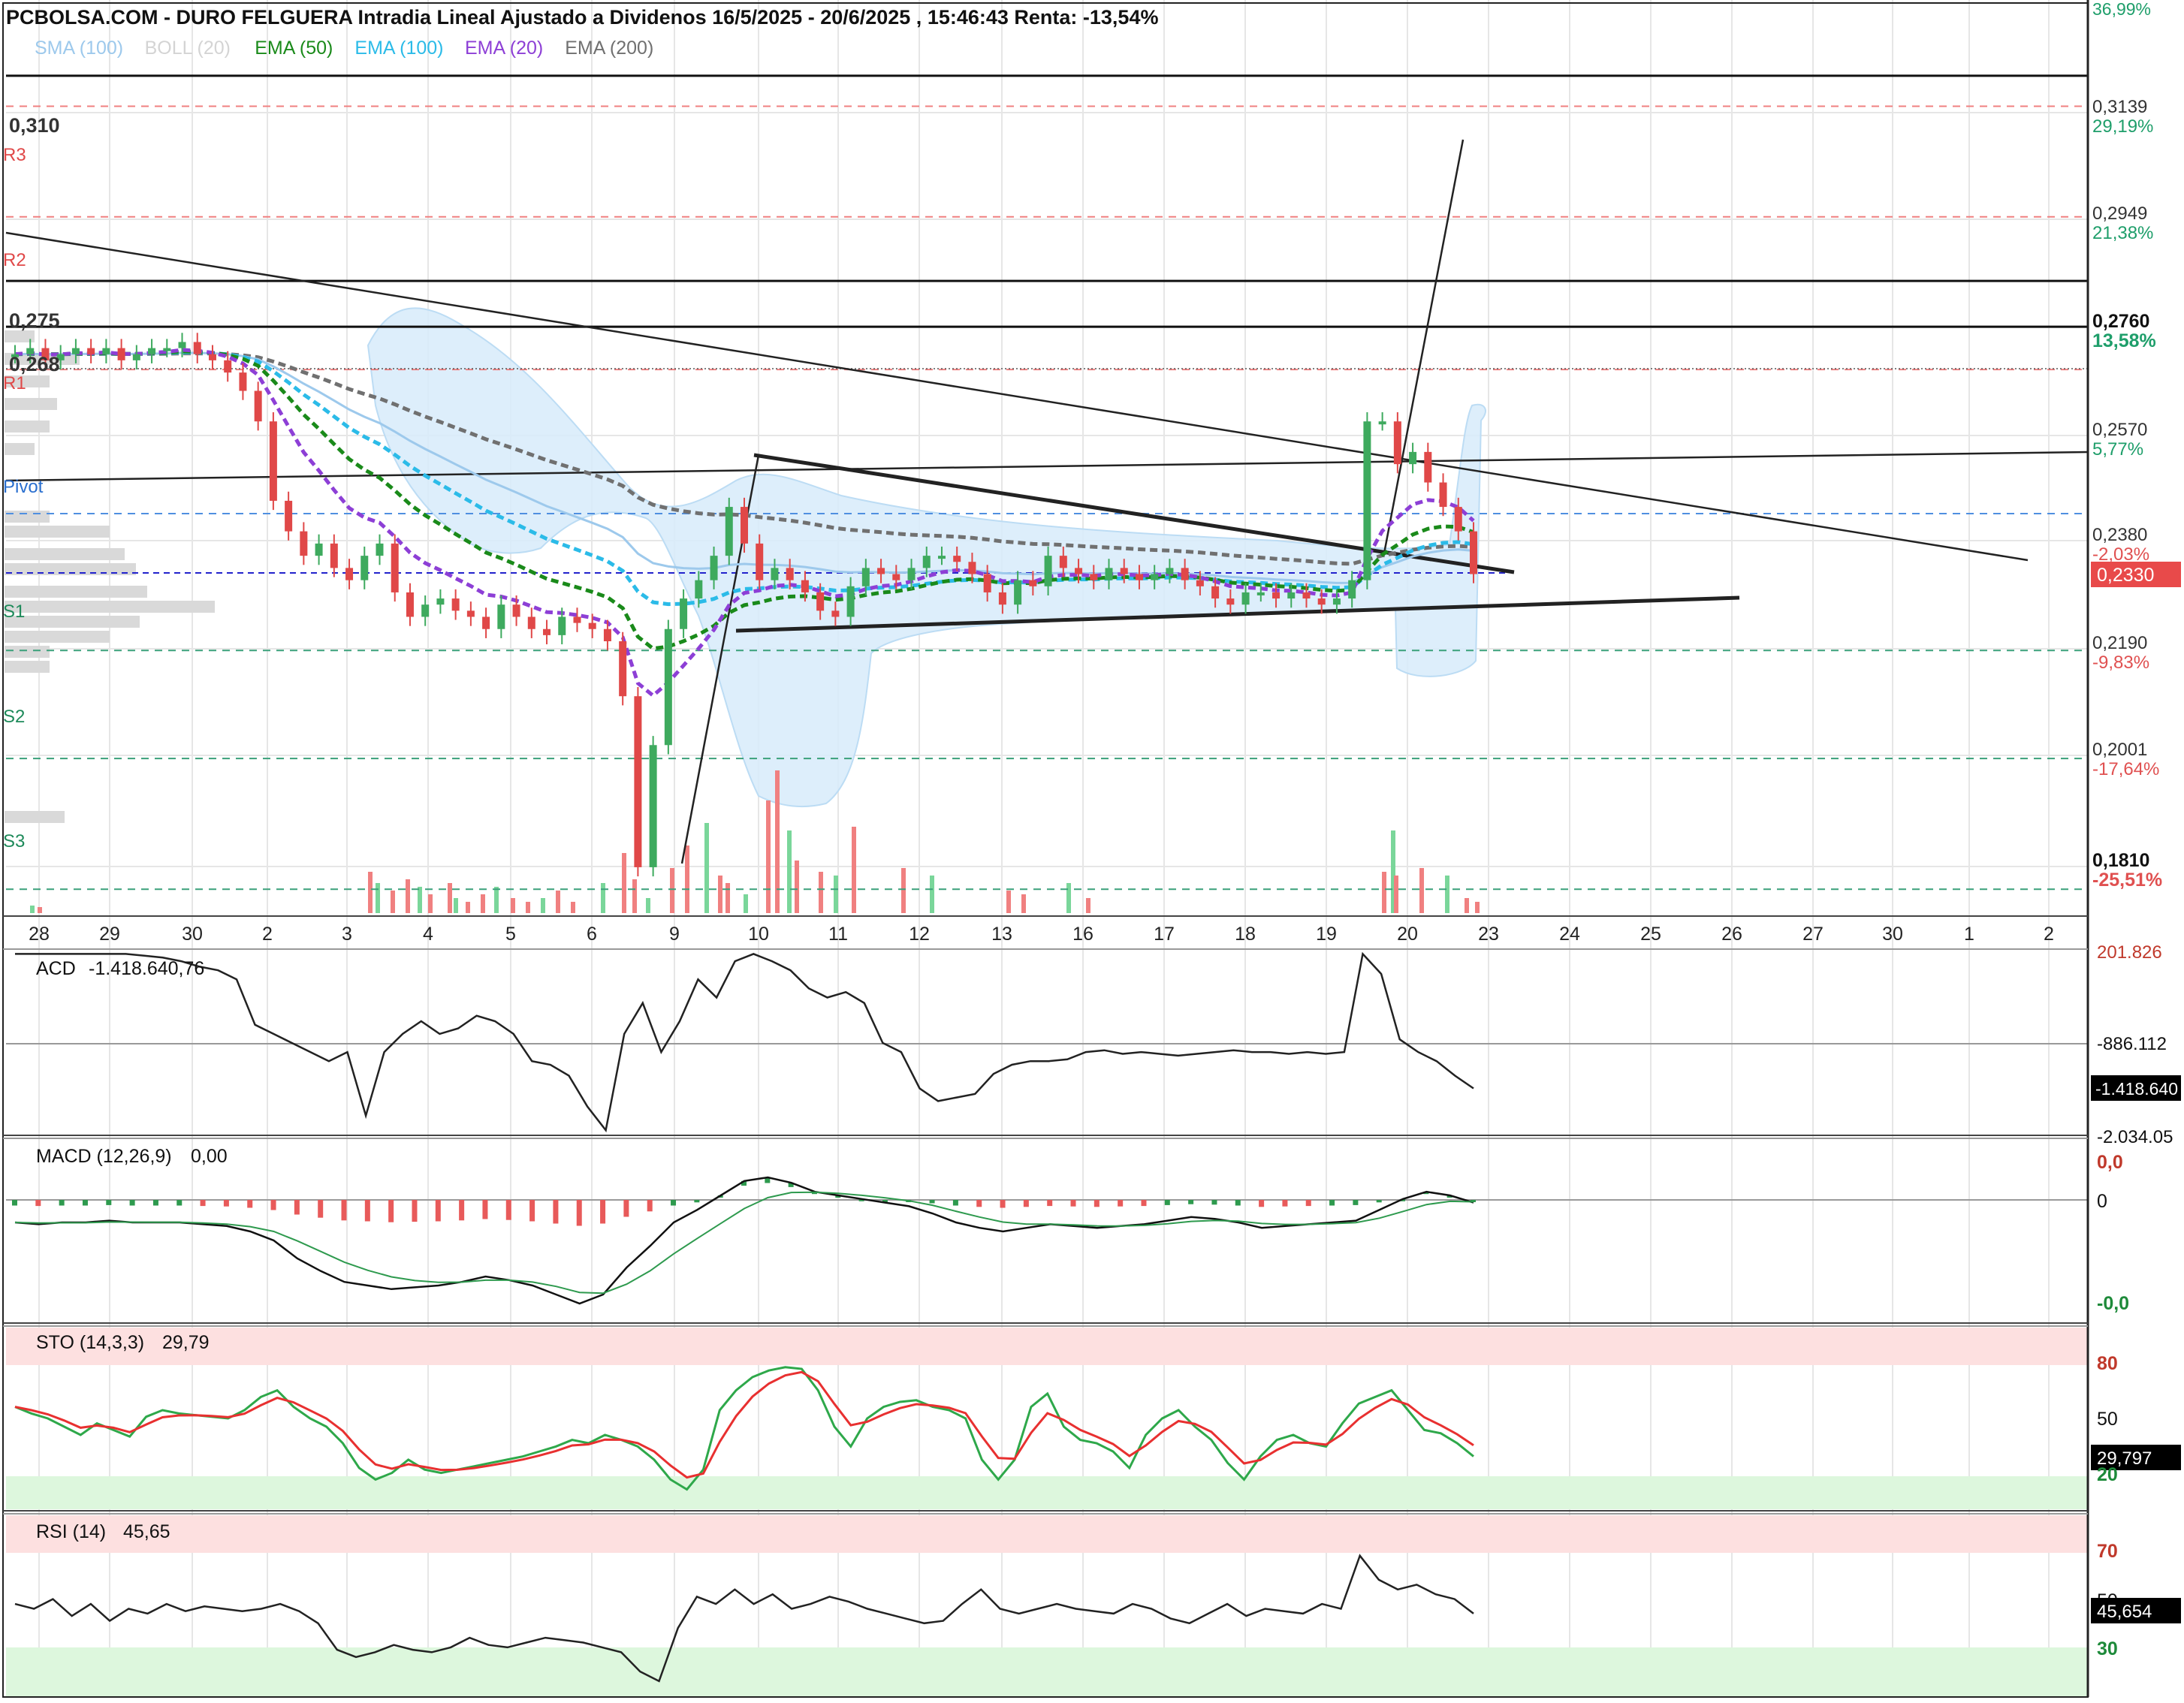  Describe the element at coordinates (2124, 1612) in the screenshot. I see `rsi-axis-current: 45,654` at that location.